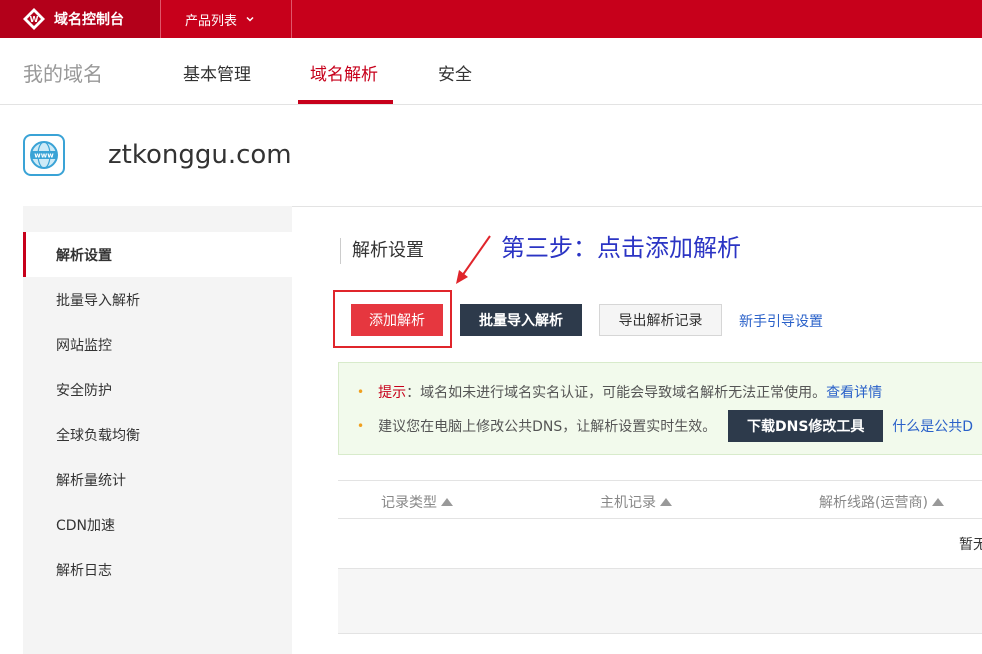  Describe the element at coordinates (854, 392) in the screenshot. I see `view-details-link: 查看详情` at that location.